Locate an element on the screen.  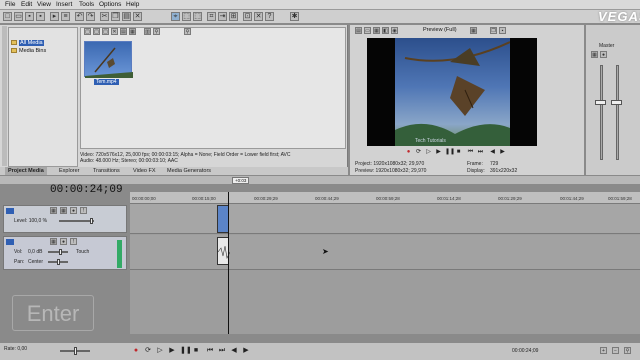
audio-mute-icon: ● is located at coordinates (63, 241).